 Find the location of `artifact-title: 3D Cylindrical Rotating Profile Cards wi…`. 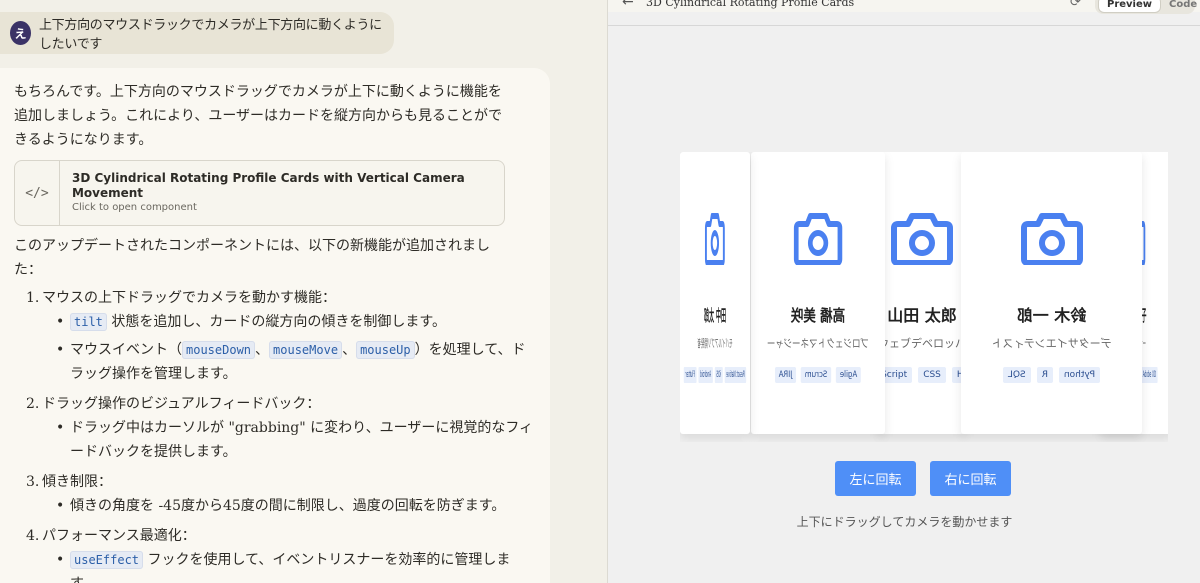

artifact-title: 3D Cylindrical Rotating Profile Cards wi… is located at coordinates (268, 185).